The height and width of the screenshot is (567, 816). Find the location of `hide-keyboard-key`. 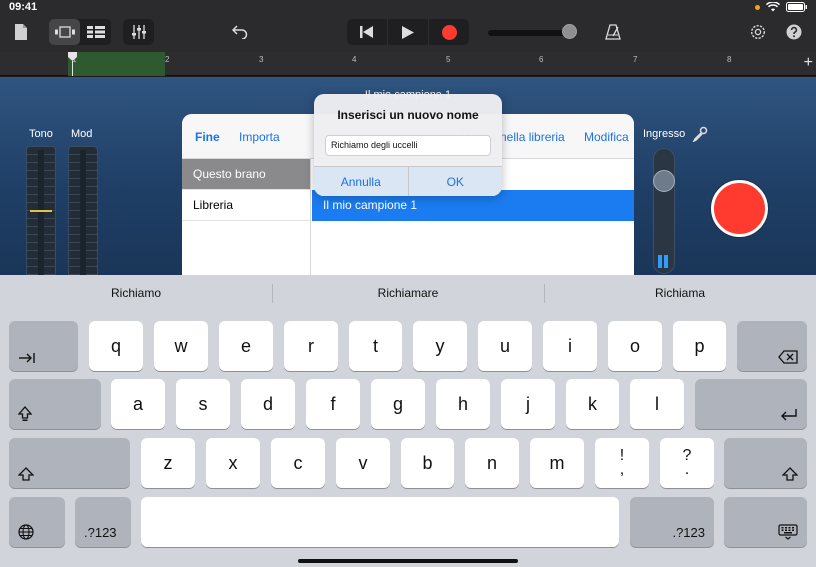

hide-keyboard-key is located at coordinates (765, 522).